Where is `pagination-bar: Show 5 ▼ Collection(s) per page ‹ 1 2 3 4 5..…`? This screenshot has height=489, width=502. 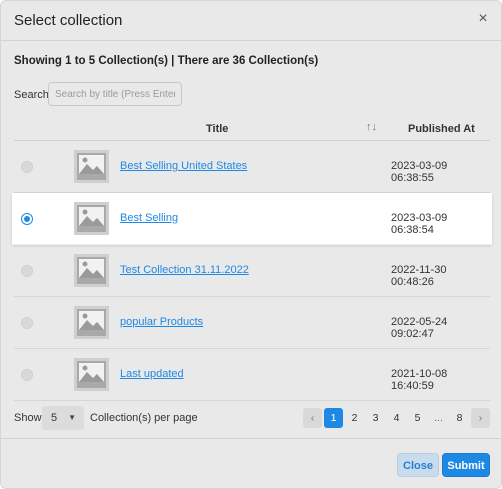 pagination-bar: Show 5 ▼ Collection(s) per page ‹ 1 2 3 4 5..… is located at coordinates (252, 418).